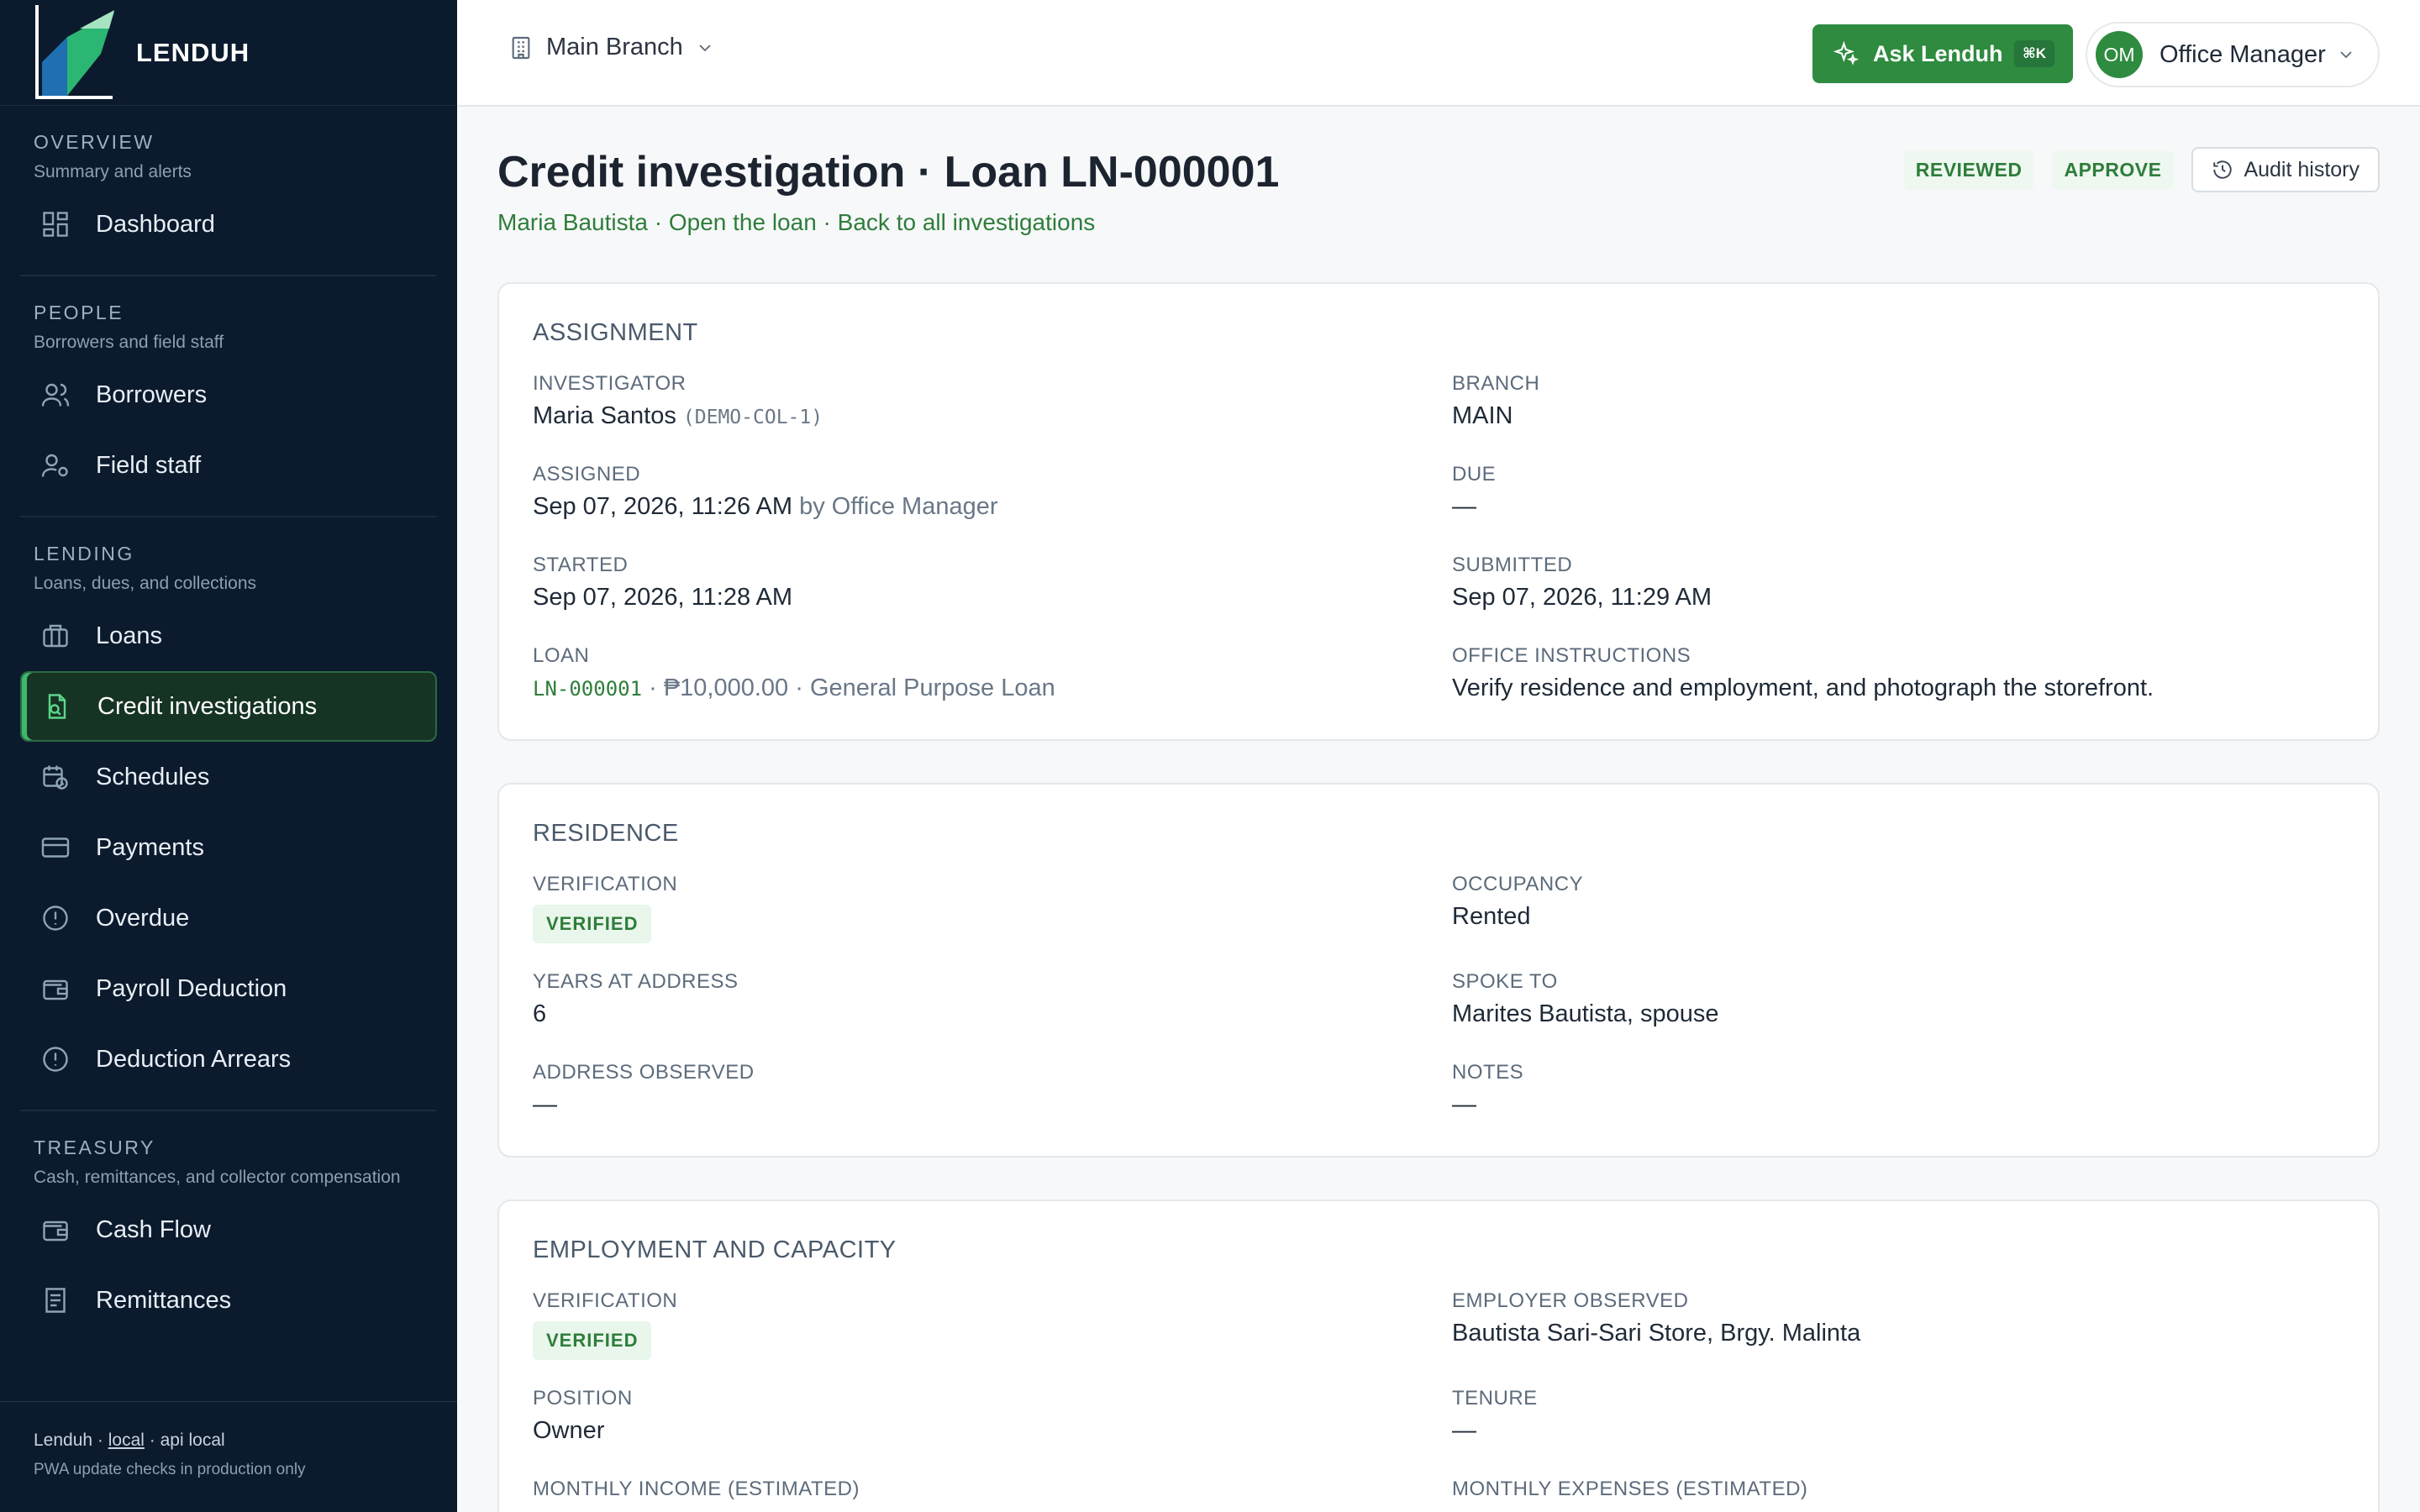 This screenshot has width=2420, height=1512. I want to click on sidebar-item-payroll-deduction: Payroll Deduction, so click(228, 988).